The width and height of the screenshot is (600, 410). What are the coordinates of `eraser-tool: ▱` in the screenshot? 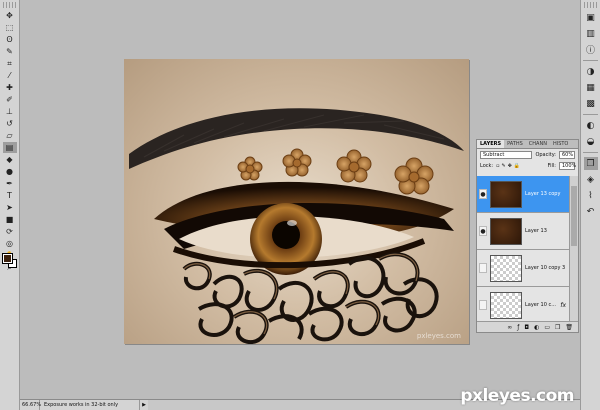 It's located at (10, 135).